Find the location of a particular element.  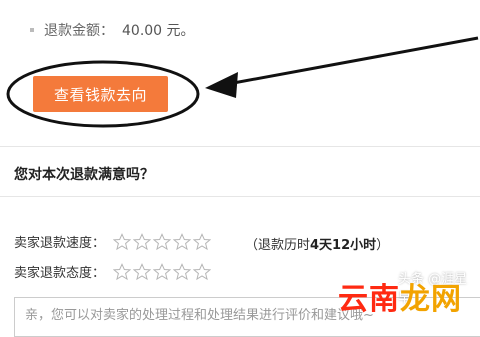

star-rating-attitude is located at coordinates (162, 271).